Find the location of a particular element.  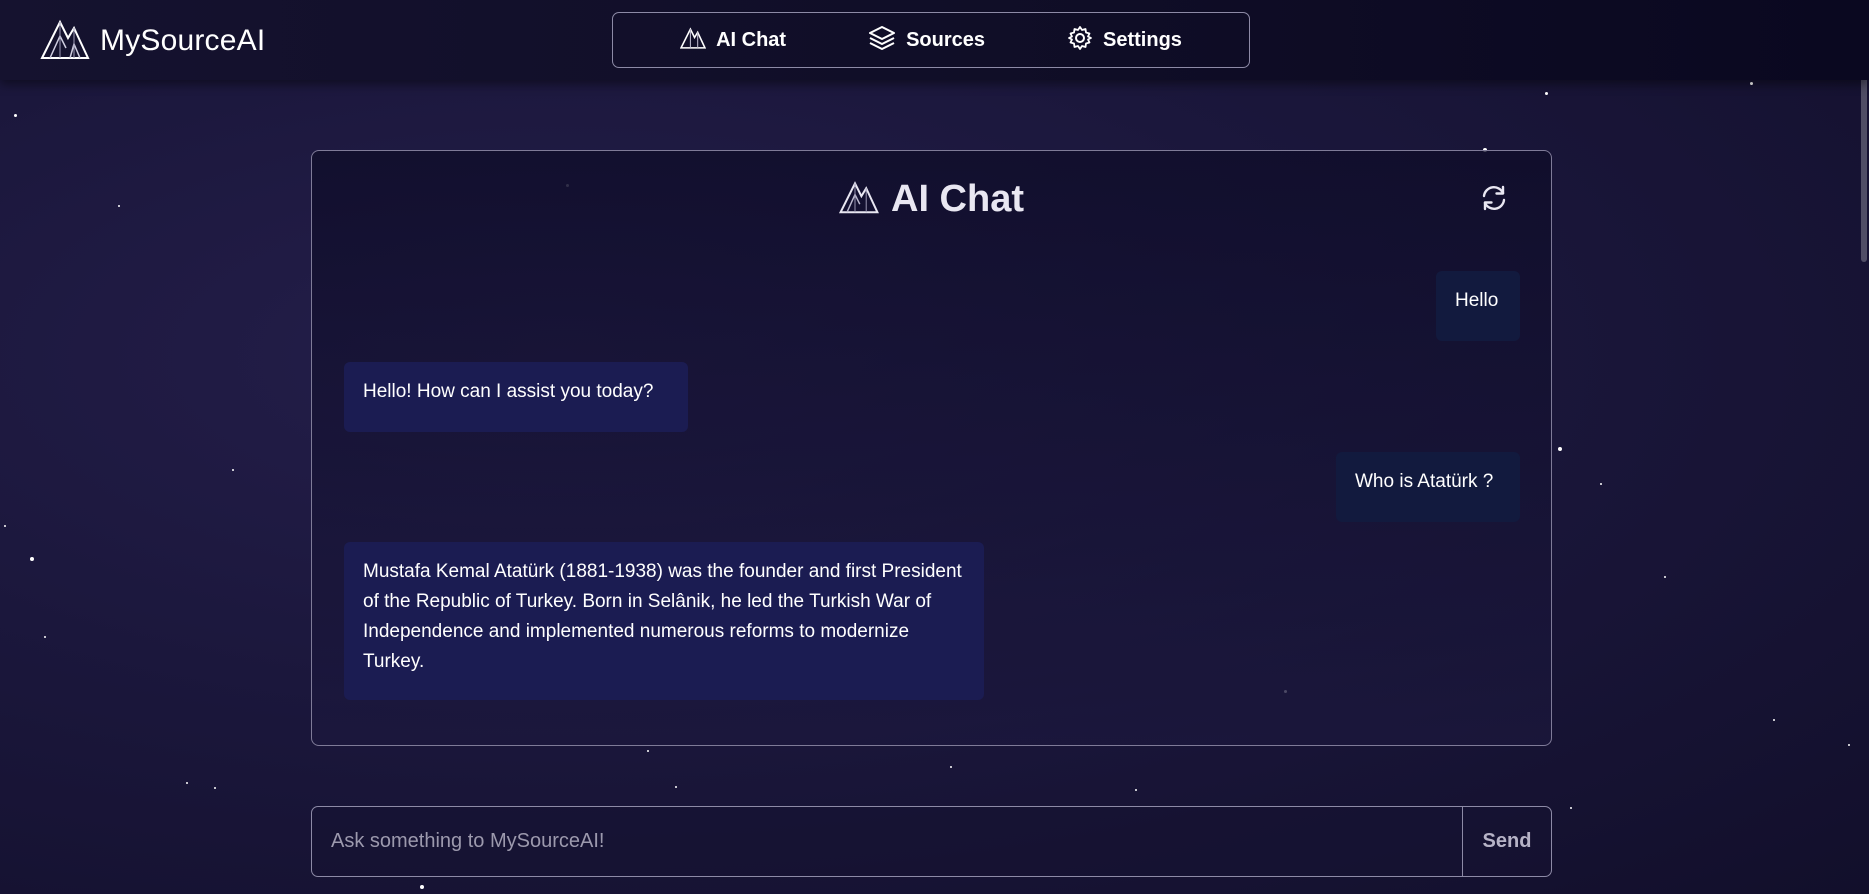

gear-icon is located at coordinates (1080, 40).